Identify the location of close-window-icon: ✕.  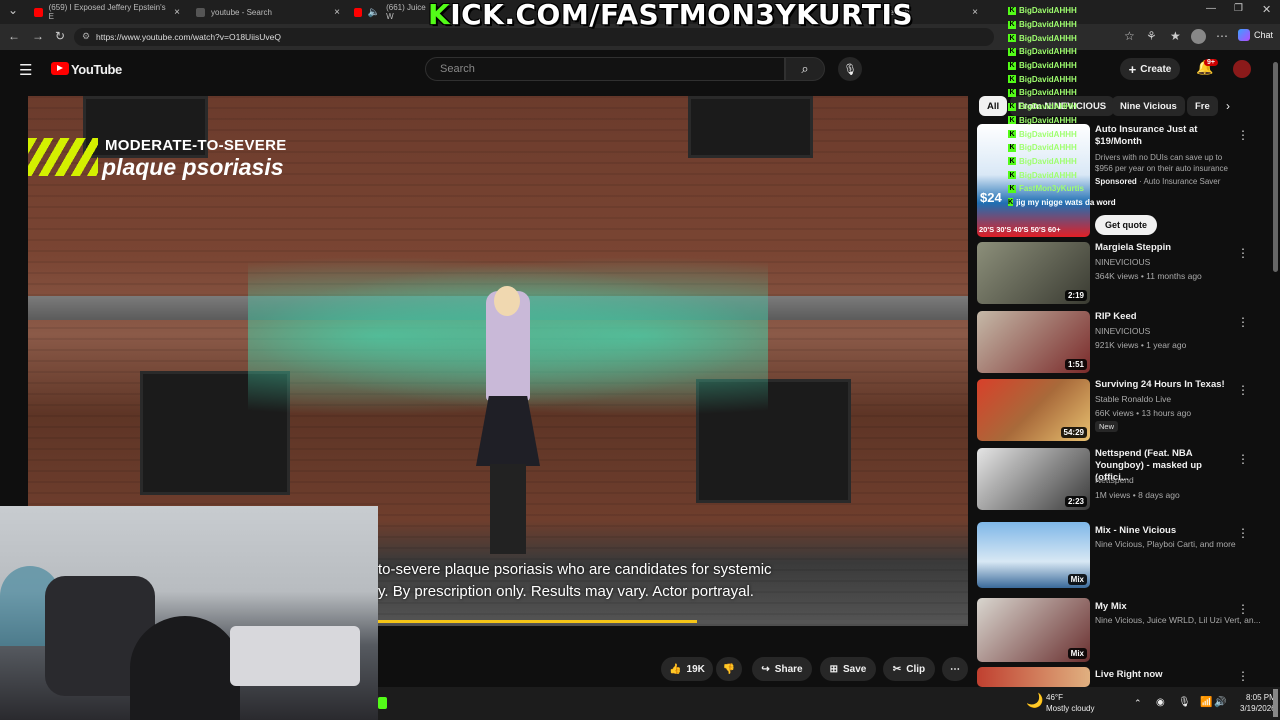
(1266, 9).